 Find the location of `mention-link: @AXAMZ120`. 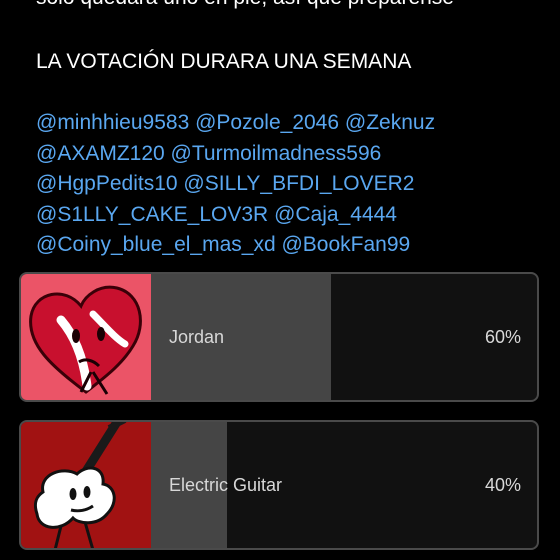

mention-link: @AXAMZ120 is located at coordinates (100, 153).